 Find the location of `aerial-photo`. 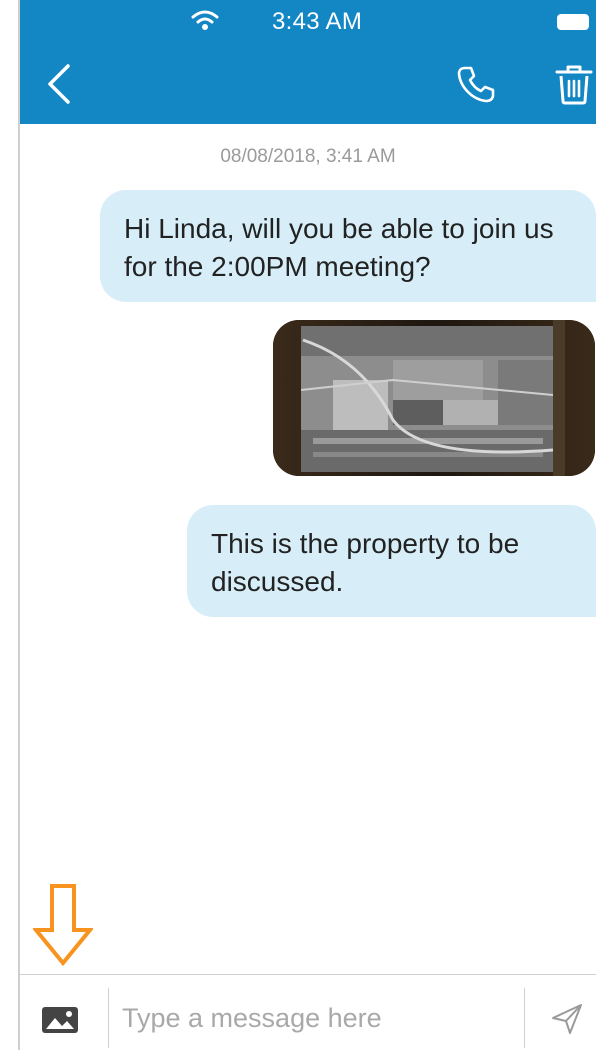

aerial-photo is located at coordinates (434, 398).